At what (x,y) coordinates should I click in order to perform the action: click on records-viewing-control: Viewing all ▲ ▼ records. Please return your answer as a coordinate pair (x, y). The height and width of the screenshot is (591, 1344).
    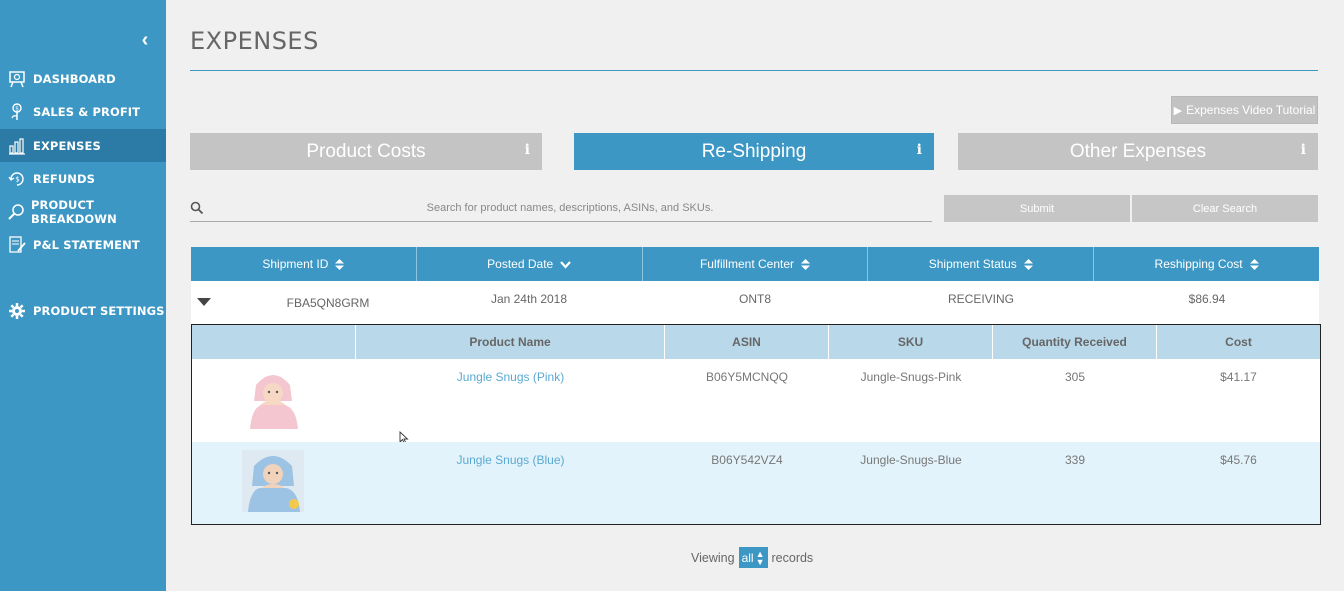
    Looking at the image, I should click on (752, 557).